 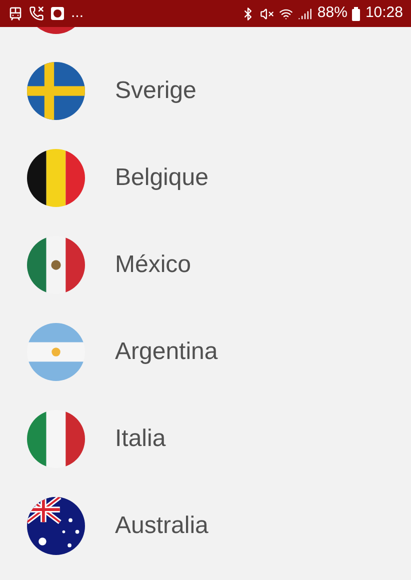 What do you see at coordinates (140, 439) in the screenshot?
I see `country-name: Italia` at bounding box center [140, 439].